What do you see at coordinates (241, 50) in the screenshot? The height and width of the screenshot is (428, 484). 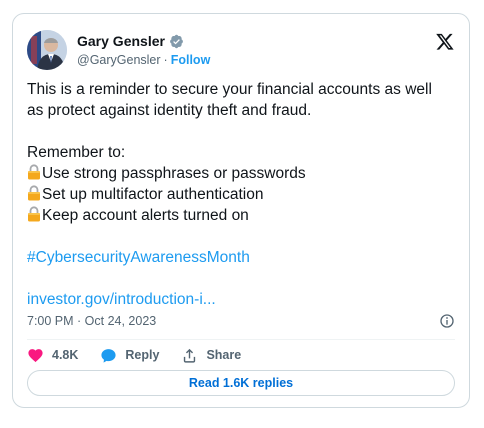 I see `tweet-header: Gary Gensler @GaryGensler · Follow` at bounding box center [241, 50].